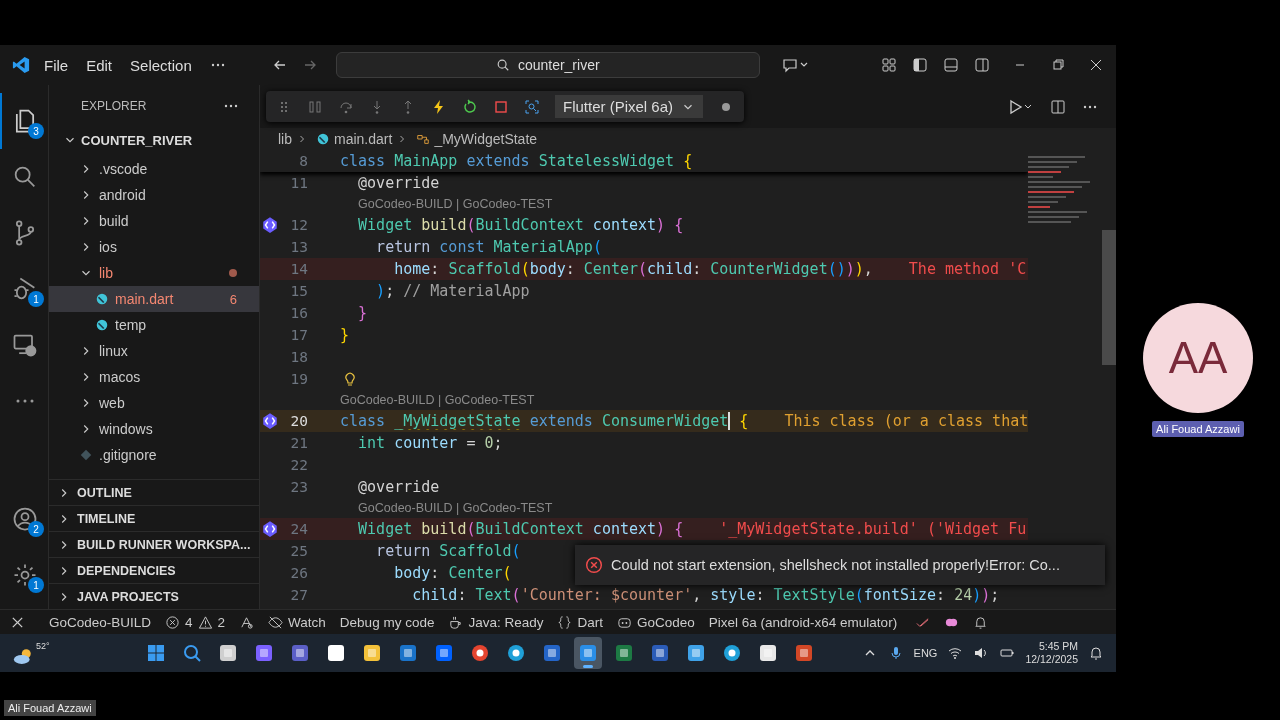  I want to click on project-header: COUNTER_RIVER, so click(154, 140).